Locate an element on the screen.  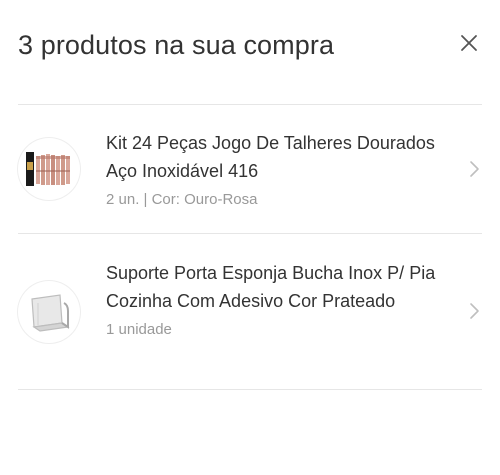
cutlery-set-thumbnail is located at coordinates (49, 169).